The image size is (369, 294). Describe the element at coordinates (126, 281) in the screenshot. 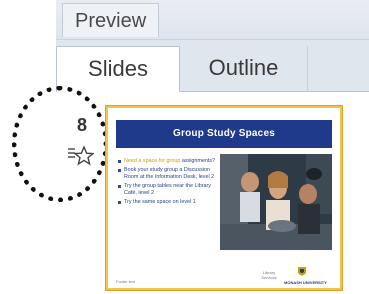

I see `slide-footer-left: Footer text` at that location.